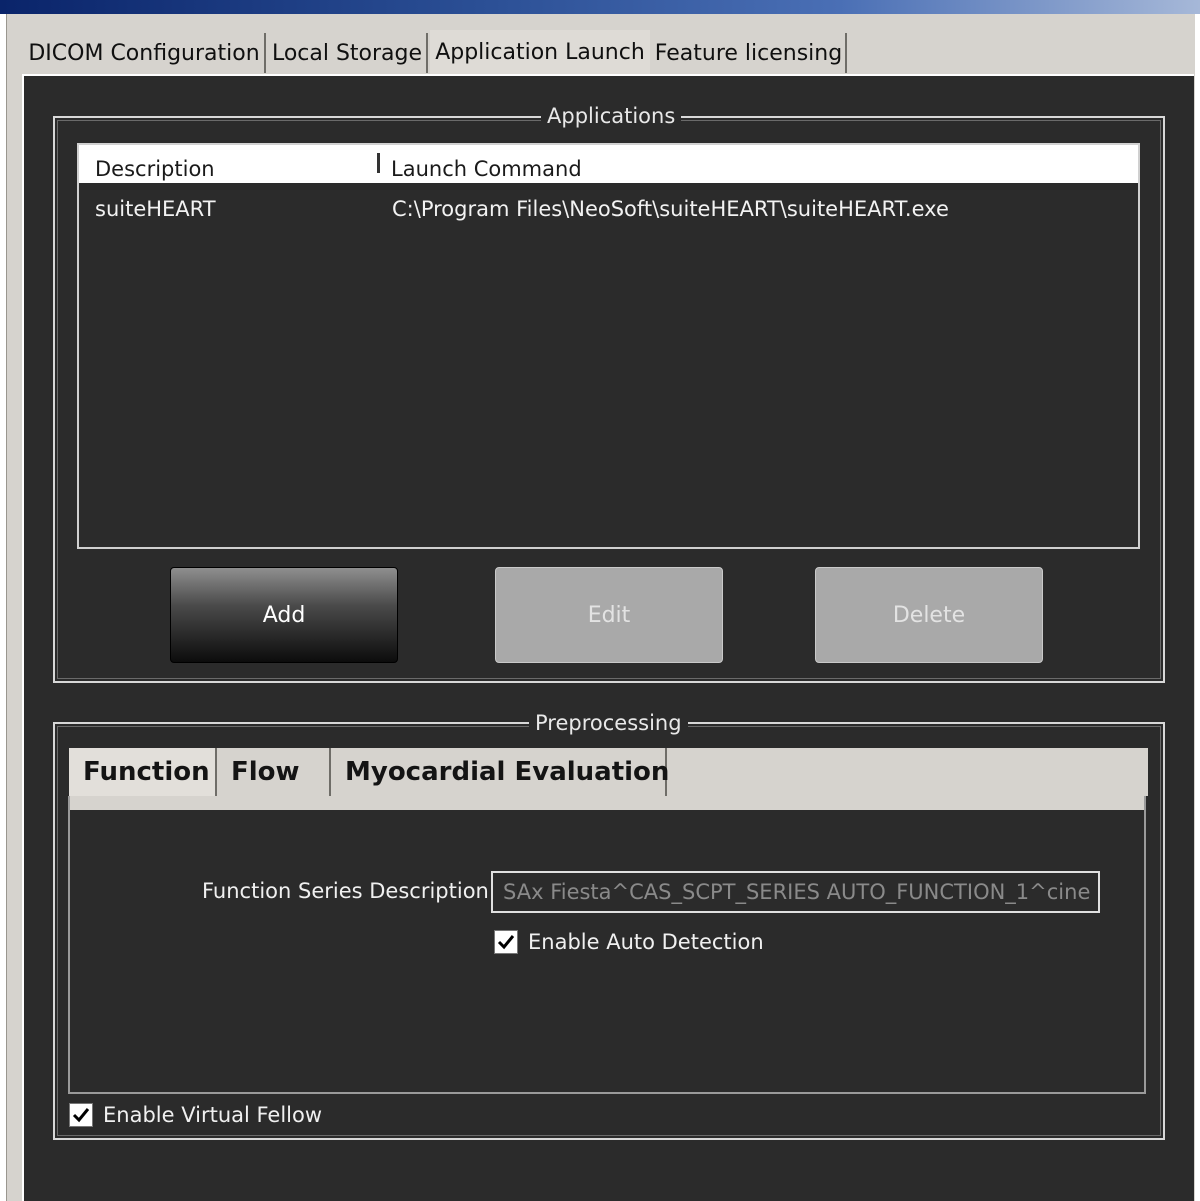 The height and width of the screenshot is (1201, 1200). I want to click on tab-application-launch: Application Launch, so click(540, 52).